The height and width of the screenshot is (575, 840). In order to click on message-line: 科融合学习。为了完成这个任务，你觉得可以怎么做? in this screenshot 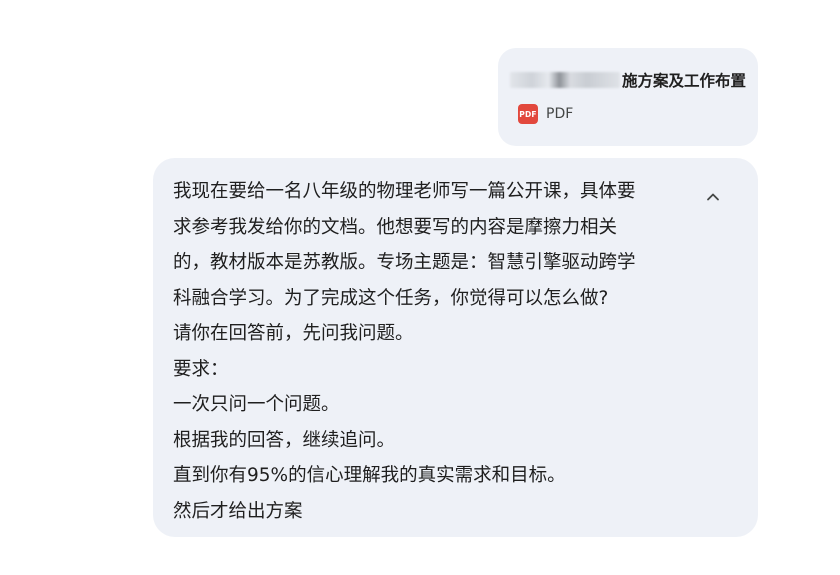, I will do `click(391, 298)`.